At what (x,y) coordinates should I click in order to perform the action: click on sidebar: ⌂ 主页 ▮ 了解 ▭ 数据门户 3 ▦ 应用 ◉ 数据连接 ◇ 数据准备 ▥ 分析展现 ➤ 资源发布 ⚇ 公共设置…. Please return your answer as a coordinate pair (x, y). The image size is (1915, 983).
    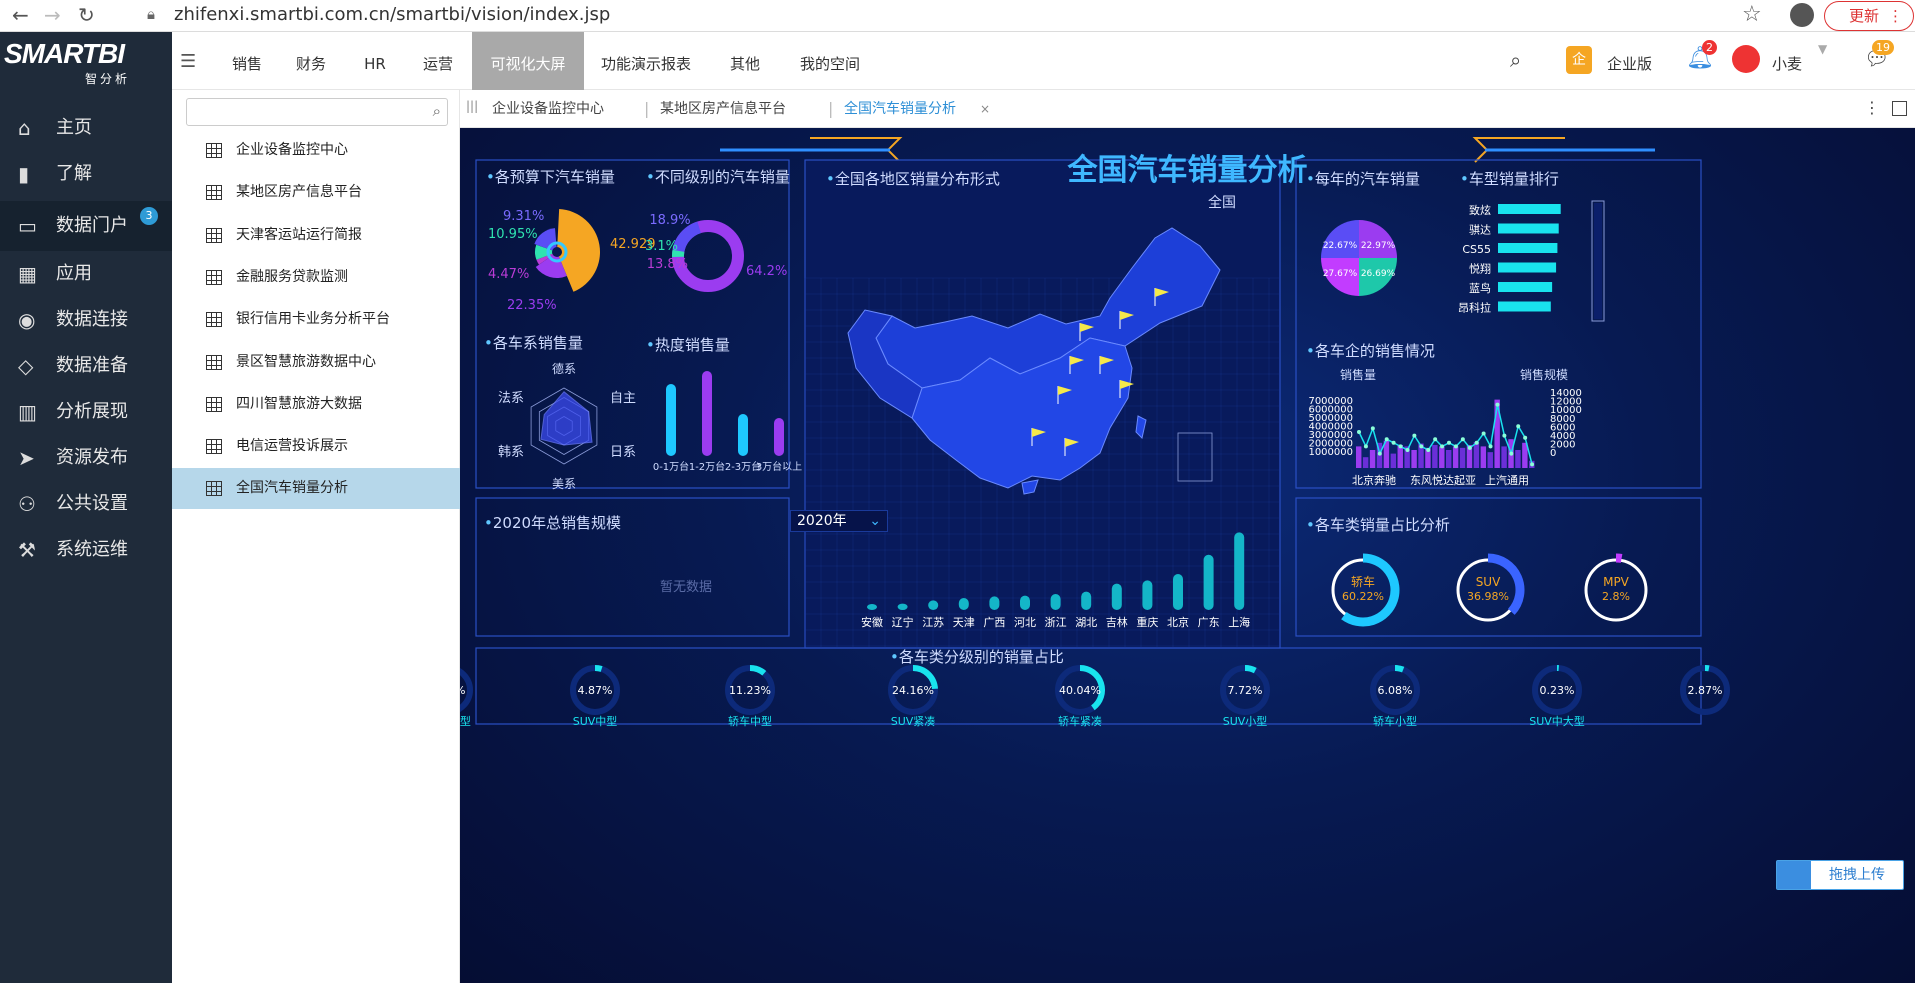
    Looking at the image, I should click on (86, 536).